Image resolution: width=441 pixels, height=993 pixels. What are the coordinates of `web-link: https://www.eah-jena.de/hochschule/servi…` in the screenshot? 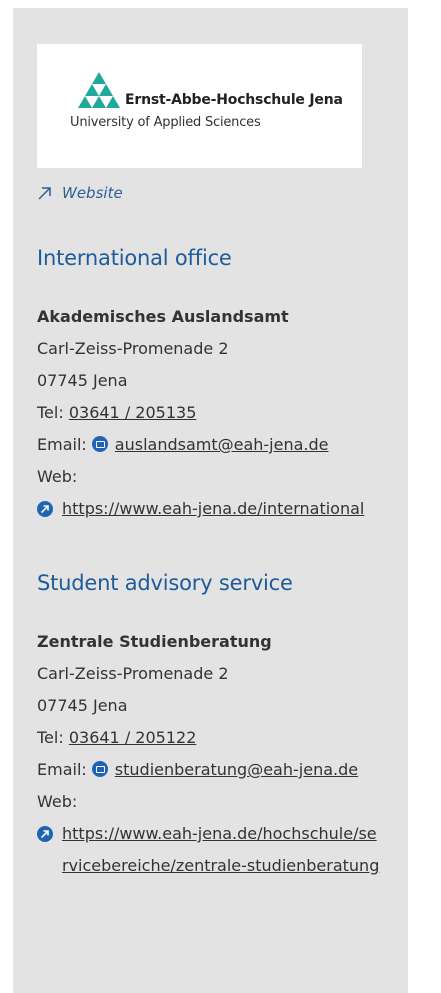 It's located at (222, 850).